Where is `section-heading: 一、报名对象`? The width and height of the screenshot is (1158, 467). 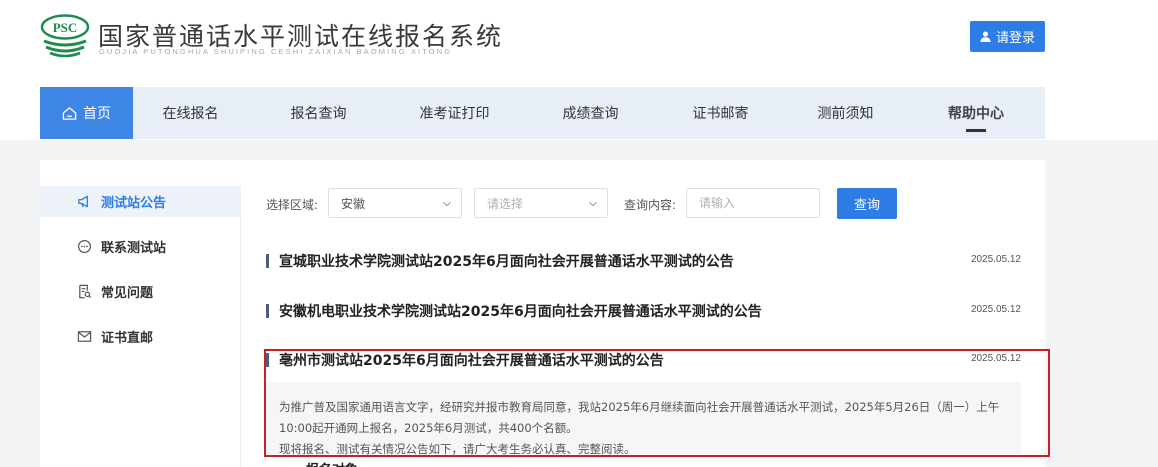 section-heading: 一、报名对象 is located at coordinates (319, 463).